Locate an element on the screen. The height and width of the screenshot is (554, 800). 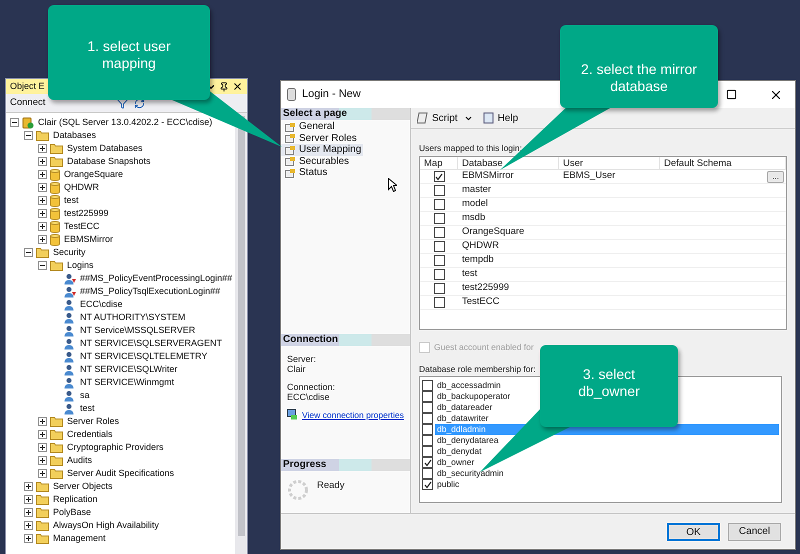
tree-item: Audits is located at coordinates (79, 460).